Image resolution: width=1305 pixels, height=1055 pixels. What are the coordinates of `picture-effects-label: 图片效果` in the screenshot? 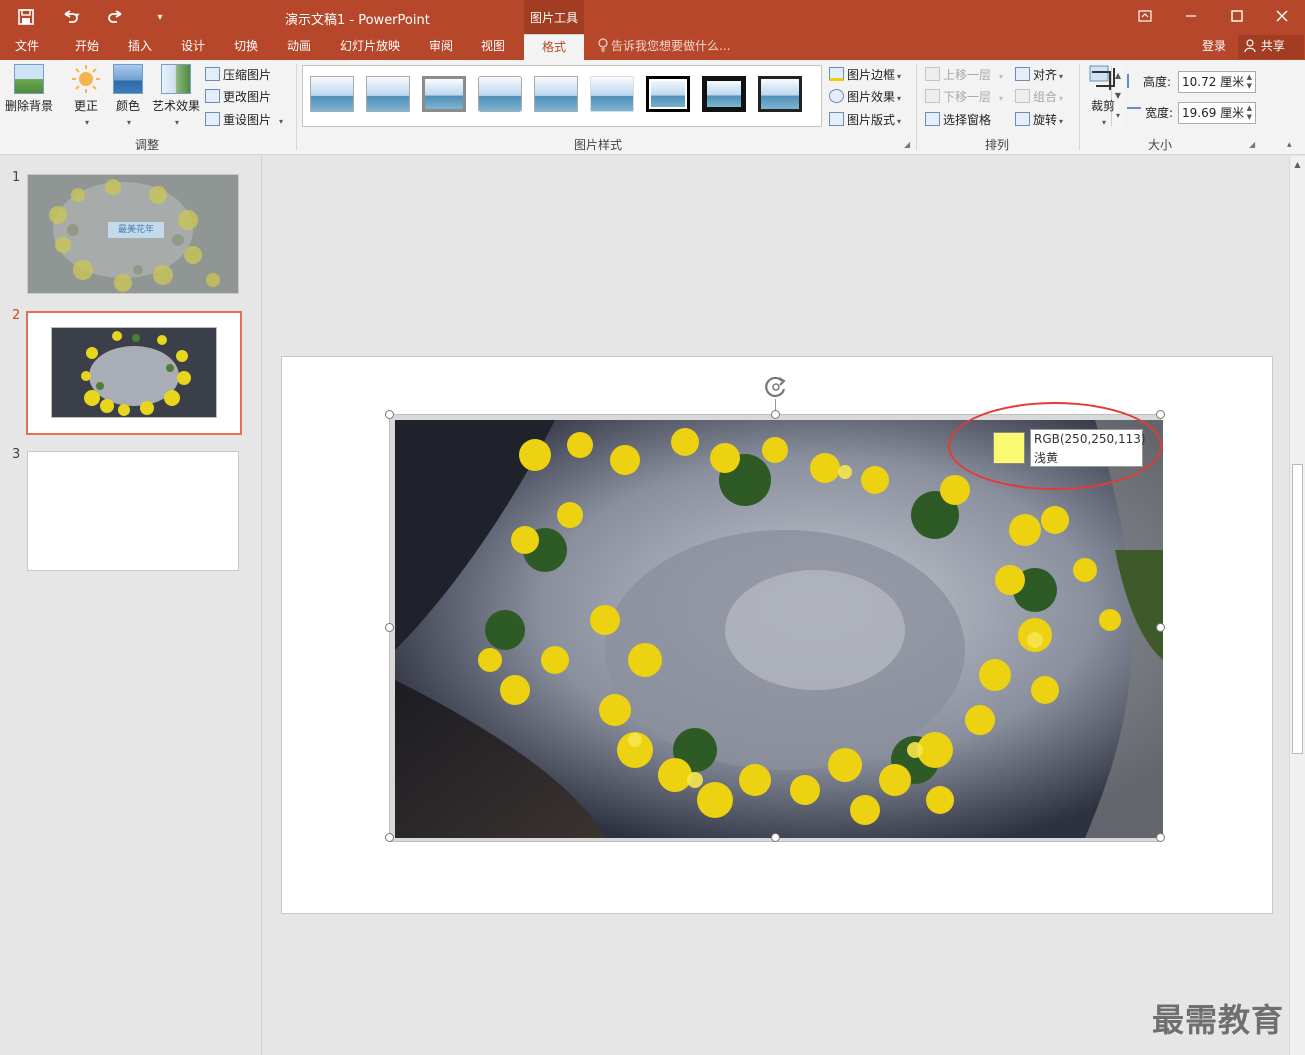 It's located at (871, 97).